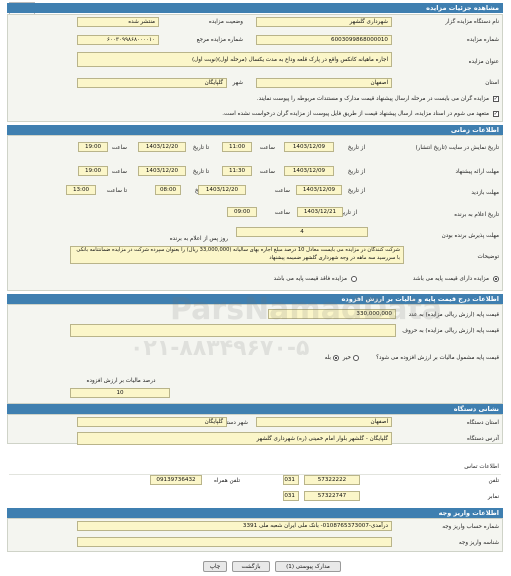 This screenshot has width=511, height=576. Describe the element at coordinates (222, 190) in the screenshot. I see `visit-to-date: 1403/12/20` at that location.